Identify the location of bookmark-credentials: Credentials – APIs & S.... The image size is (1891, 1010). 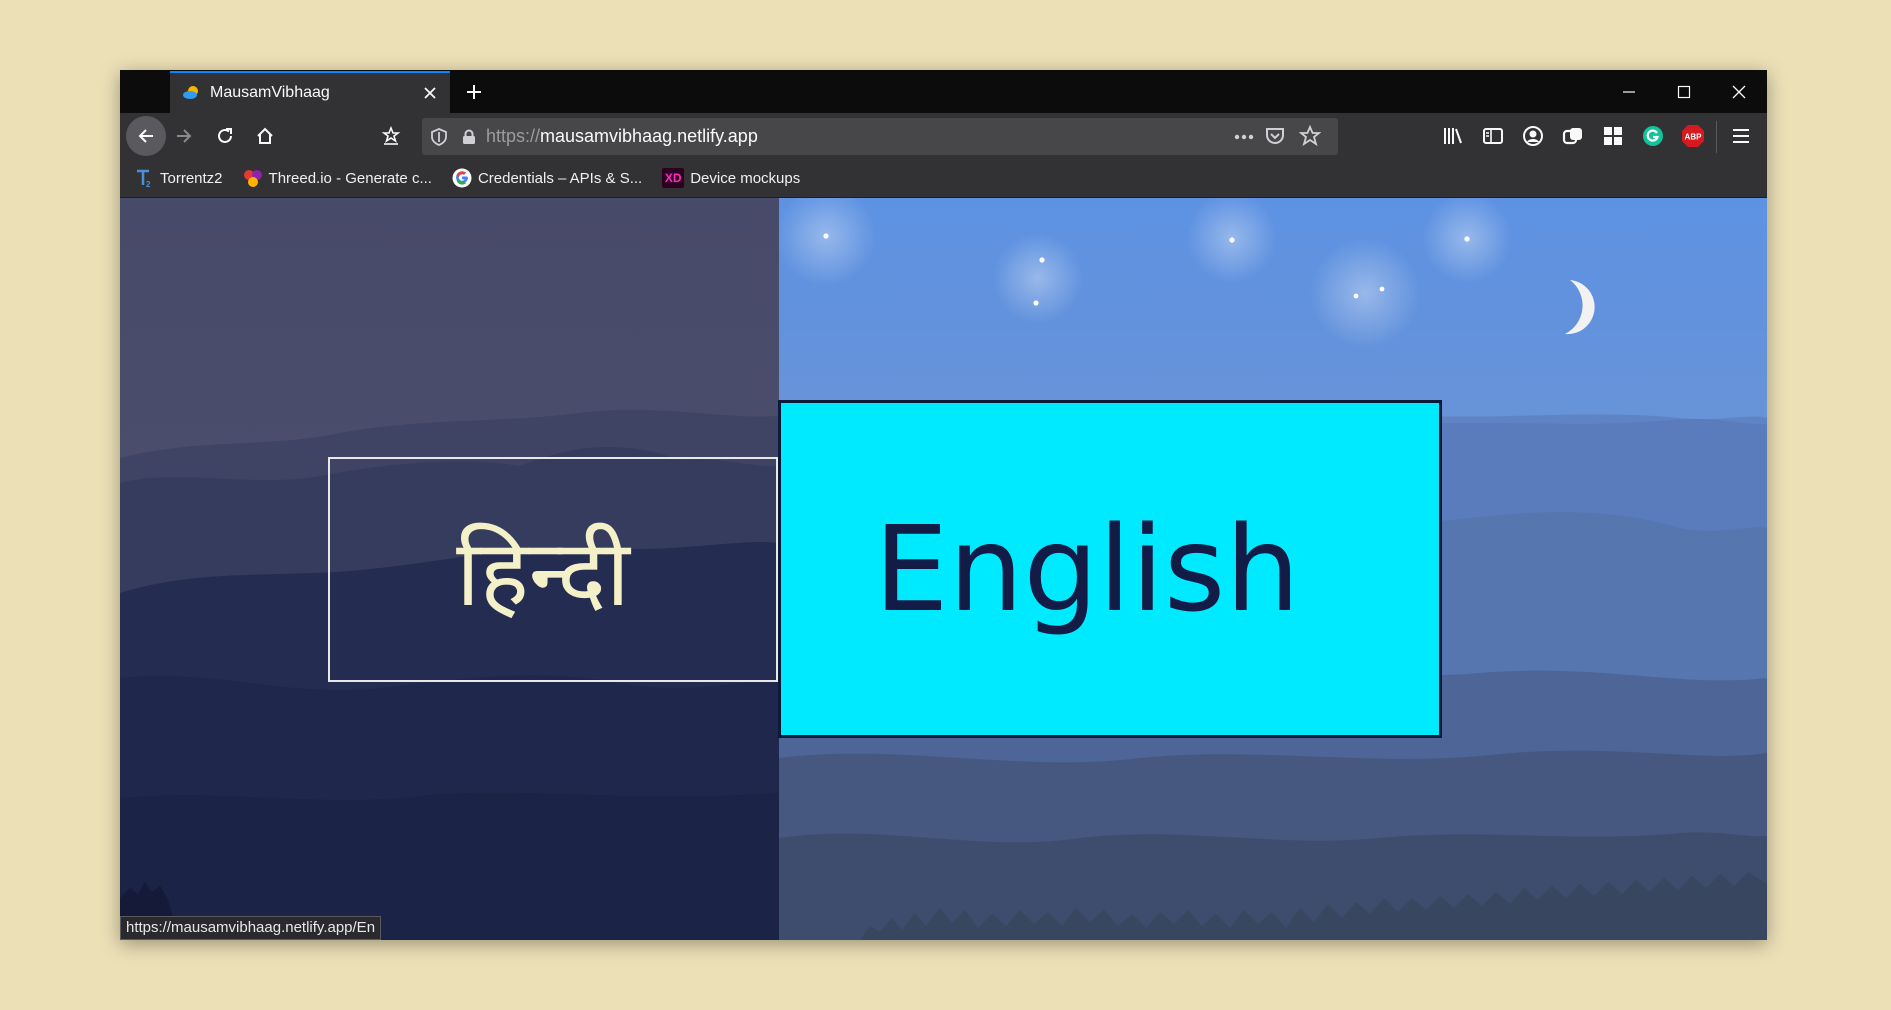
(547, 178).